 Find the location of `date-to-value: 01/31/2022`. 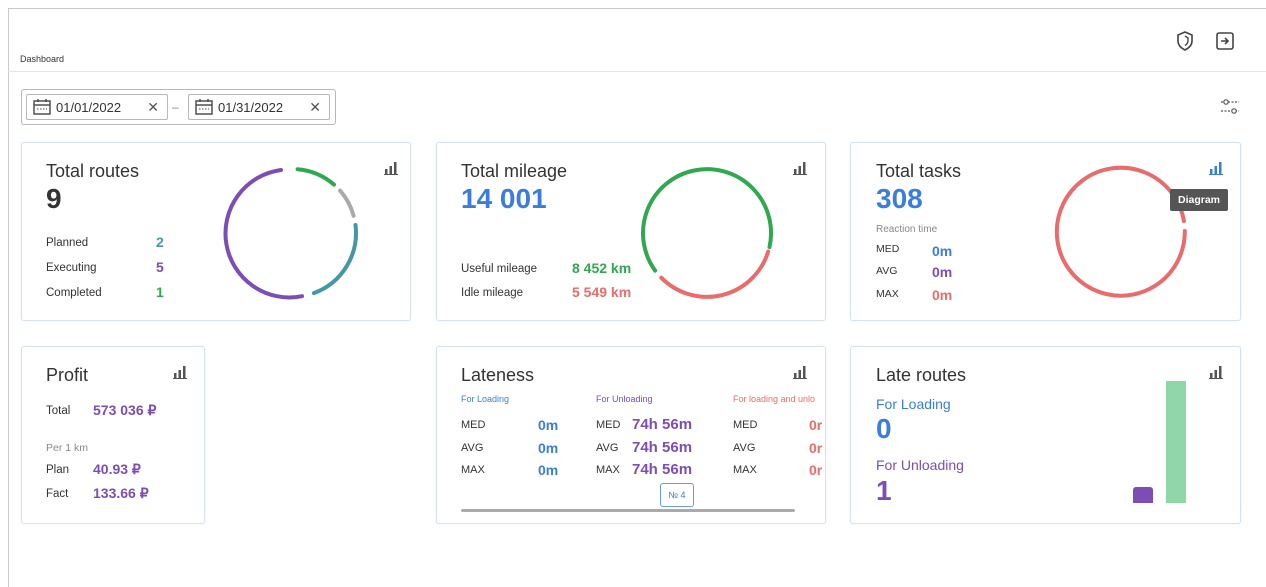

date-to-value: 01/31/2022 is located at coordinates (251, 107).